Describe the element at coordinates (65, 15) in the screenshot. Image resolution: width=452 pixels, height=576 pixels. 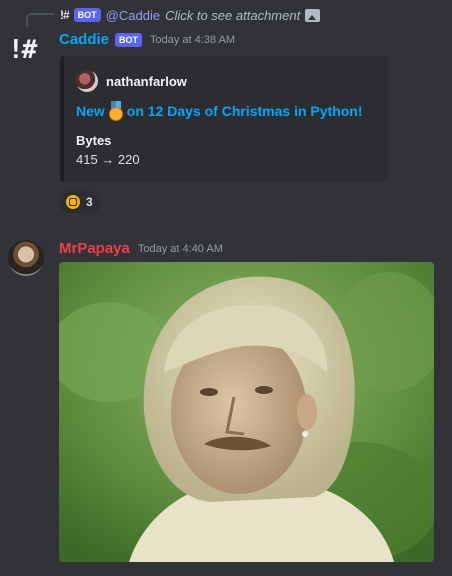
I see `reply-avatar: !#` at that location.